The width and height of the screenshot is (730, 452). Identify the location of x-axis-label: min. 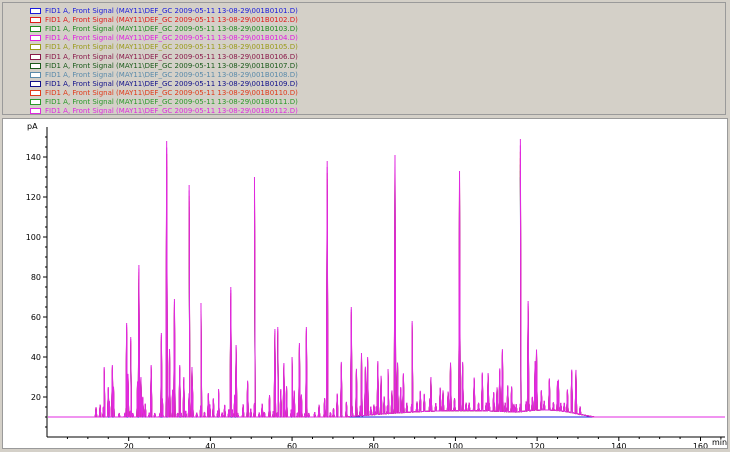
(719, 442).